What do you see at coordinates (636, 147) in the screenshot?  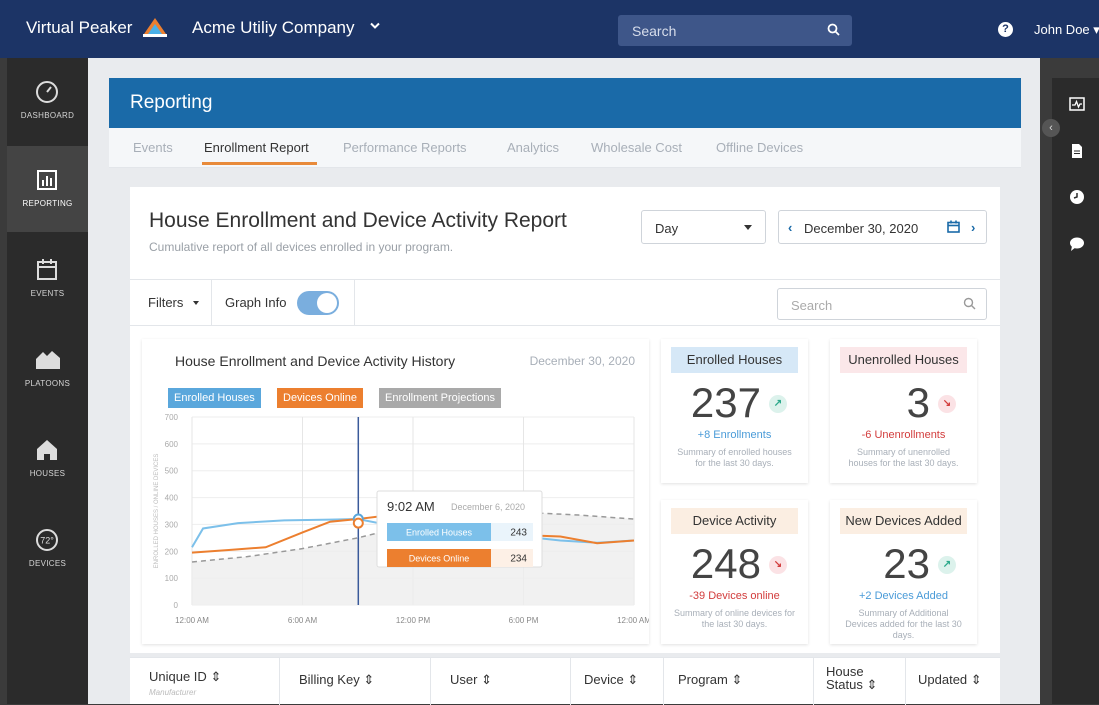 I see `tab-wholesale-cost: Wholesale Cost` at bounding box center [636, 147].